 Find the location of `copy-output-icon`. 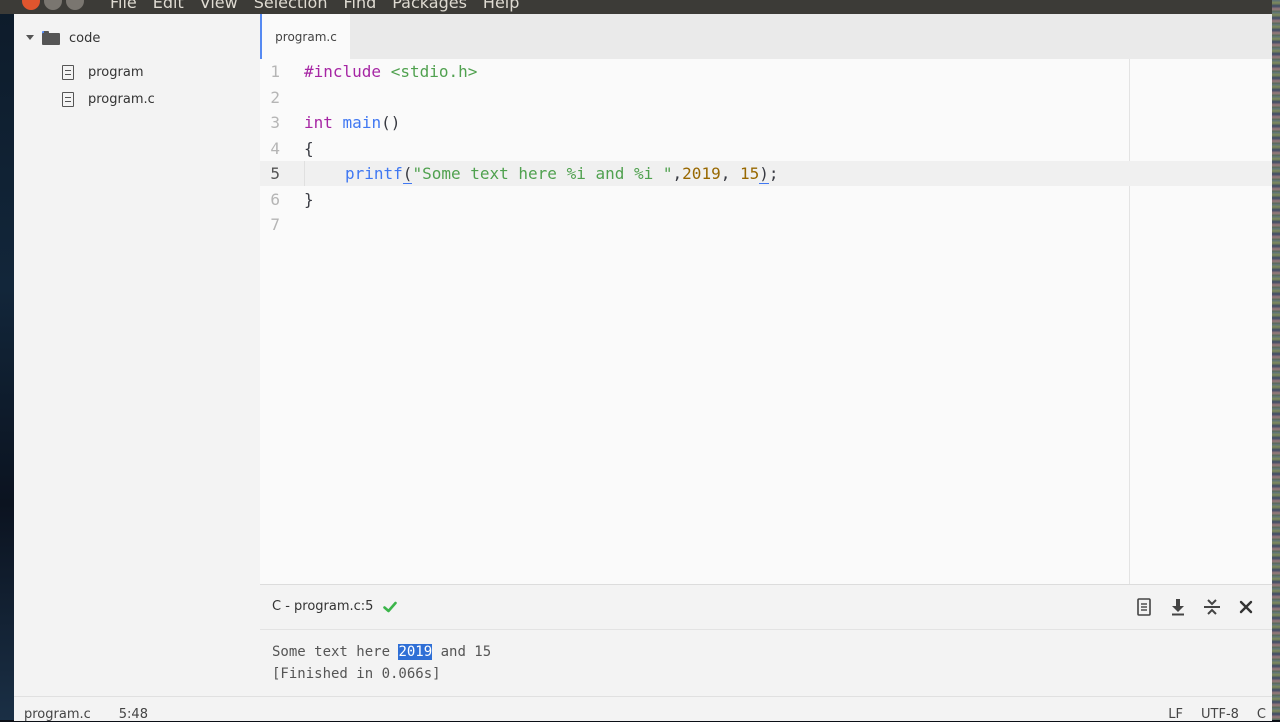

copy-output-icon is located at coordinates (1144, 607).